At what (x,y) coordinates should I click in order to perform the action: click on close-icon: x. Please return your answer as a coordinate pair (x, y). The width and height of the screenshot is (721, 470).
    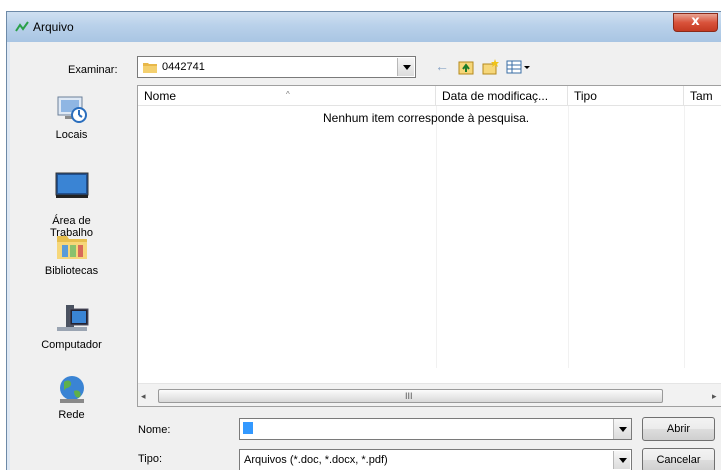
    Looking at the image, I should click on (695, 21).